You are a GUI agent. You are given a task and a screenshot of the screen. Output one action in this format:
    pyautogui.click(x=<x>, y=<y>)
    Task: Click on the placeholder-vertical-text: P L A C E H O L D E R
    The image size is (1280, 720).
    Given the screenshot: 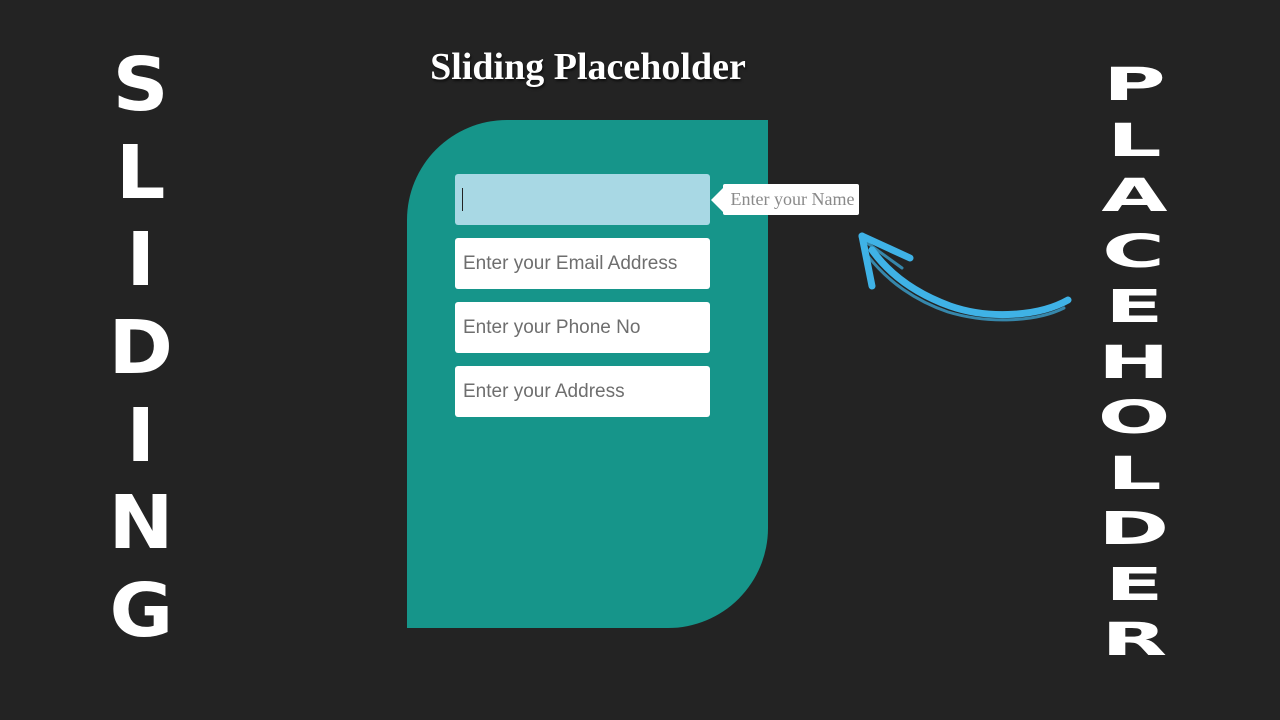 What is the action you would take?
    pyautogui.click(x=1134, y=362)
    